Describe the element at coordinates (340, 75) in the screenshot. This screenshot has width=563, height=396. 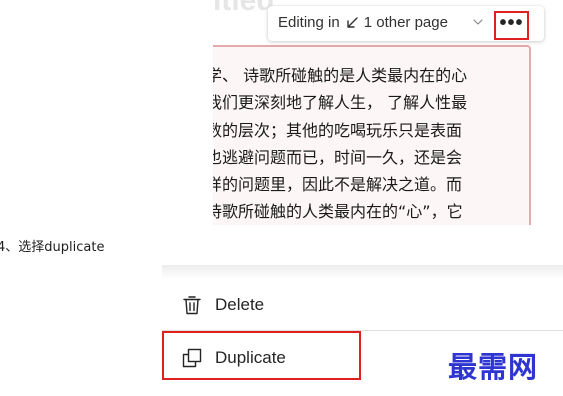
I see `note-line: 学、 诗歌所碰触的是人类最内在的心` at that location.